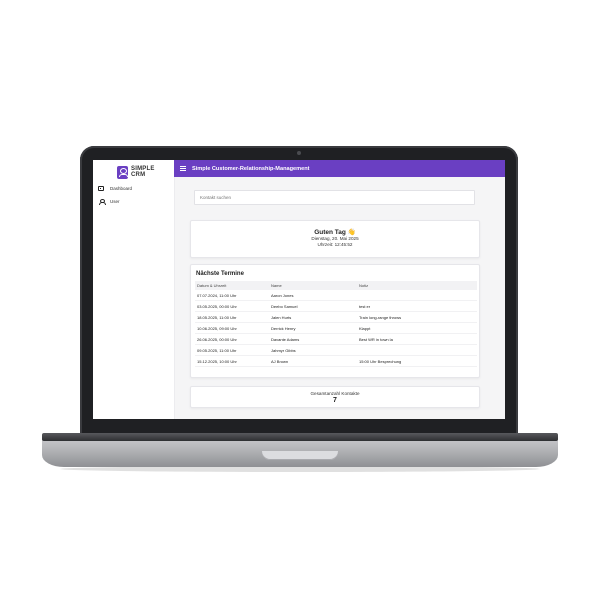 Image resolution: width=600 pixels, height=600 pixels. Describe the element at coordinates (417, 328) in the screenshot. I see `appointment-note: Klappt` at that location.